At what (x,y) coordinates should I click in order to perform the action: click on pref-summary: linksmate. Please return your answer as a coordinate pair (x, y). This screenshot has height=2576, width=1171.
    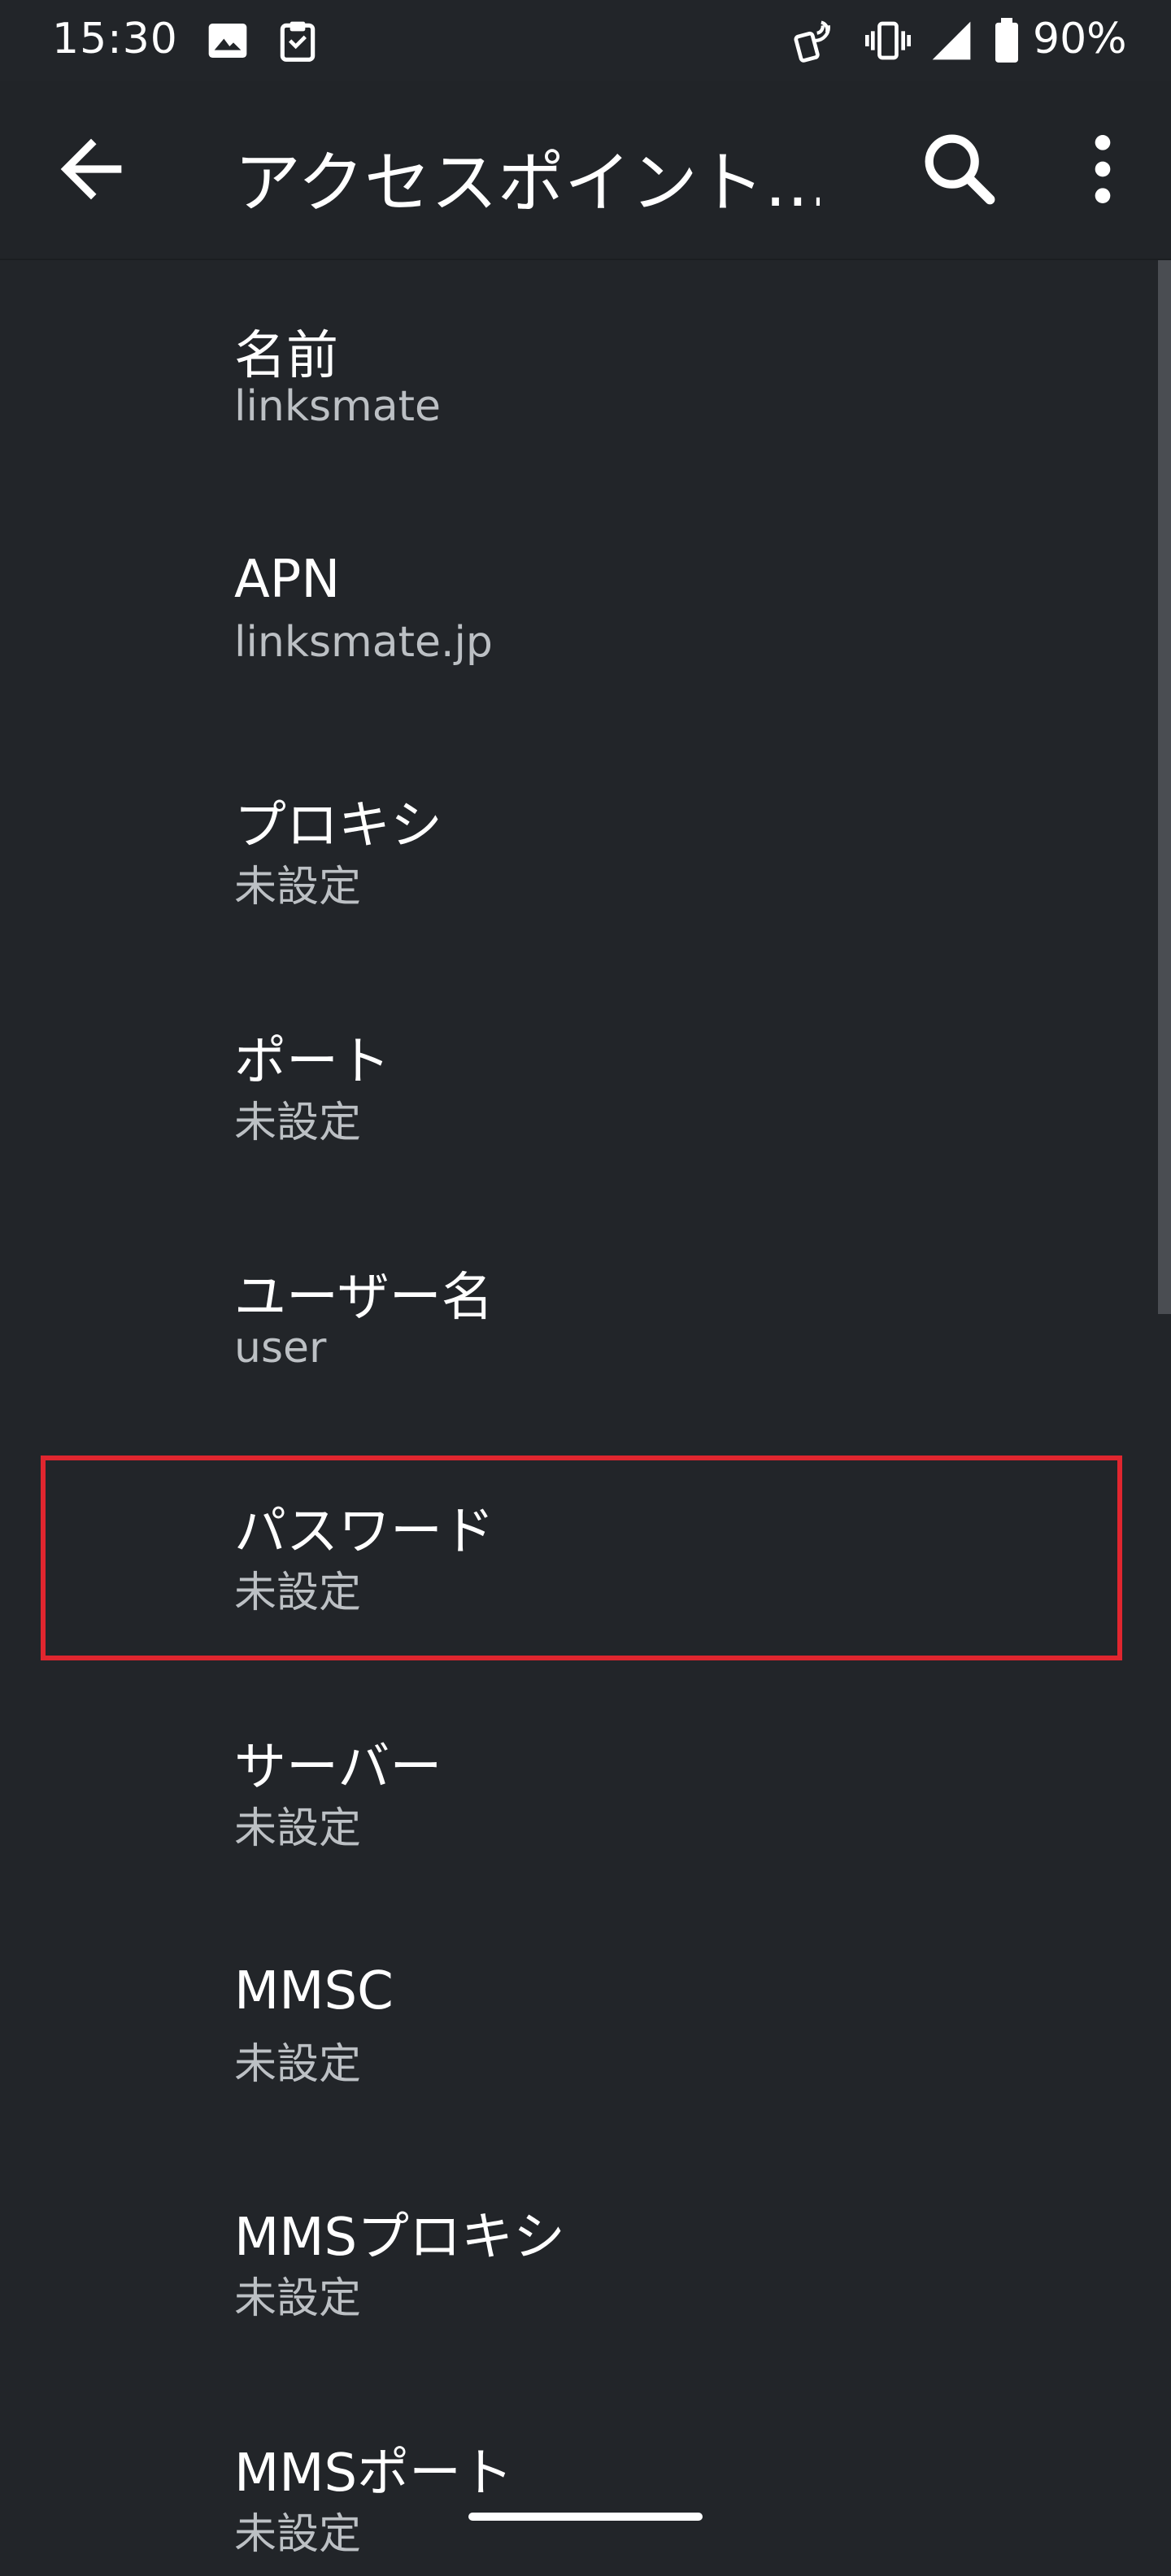
    Looking at the image, I should click on (337, 406).